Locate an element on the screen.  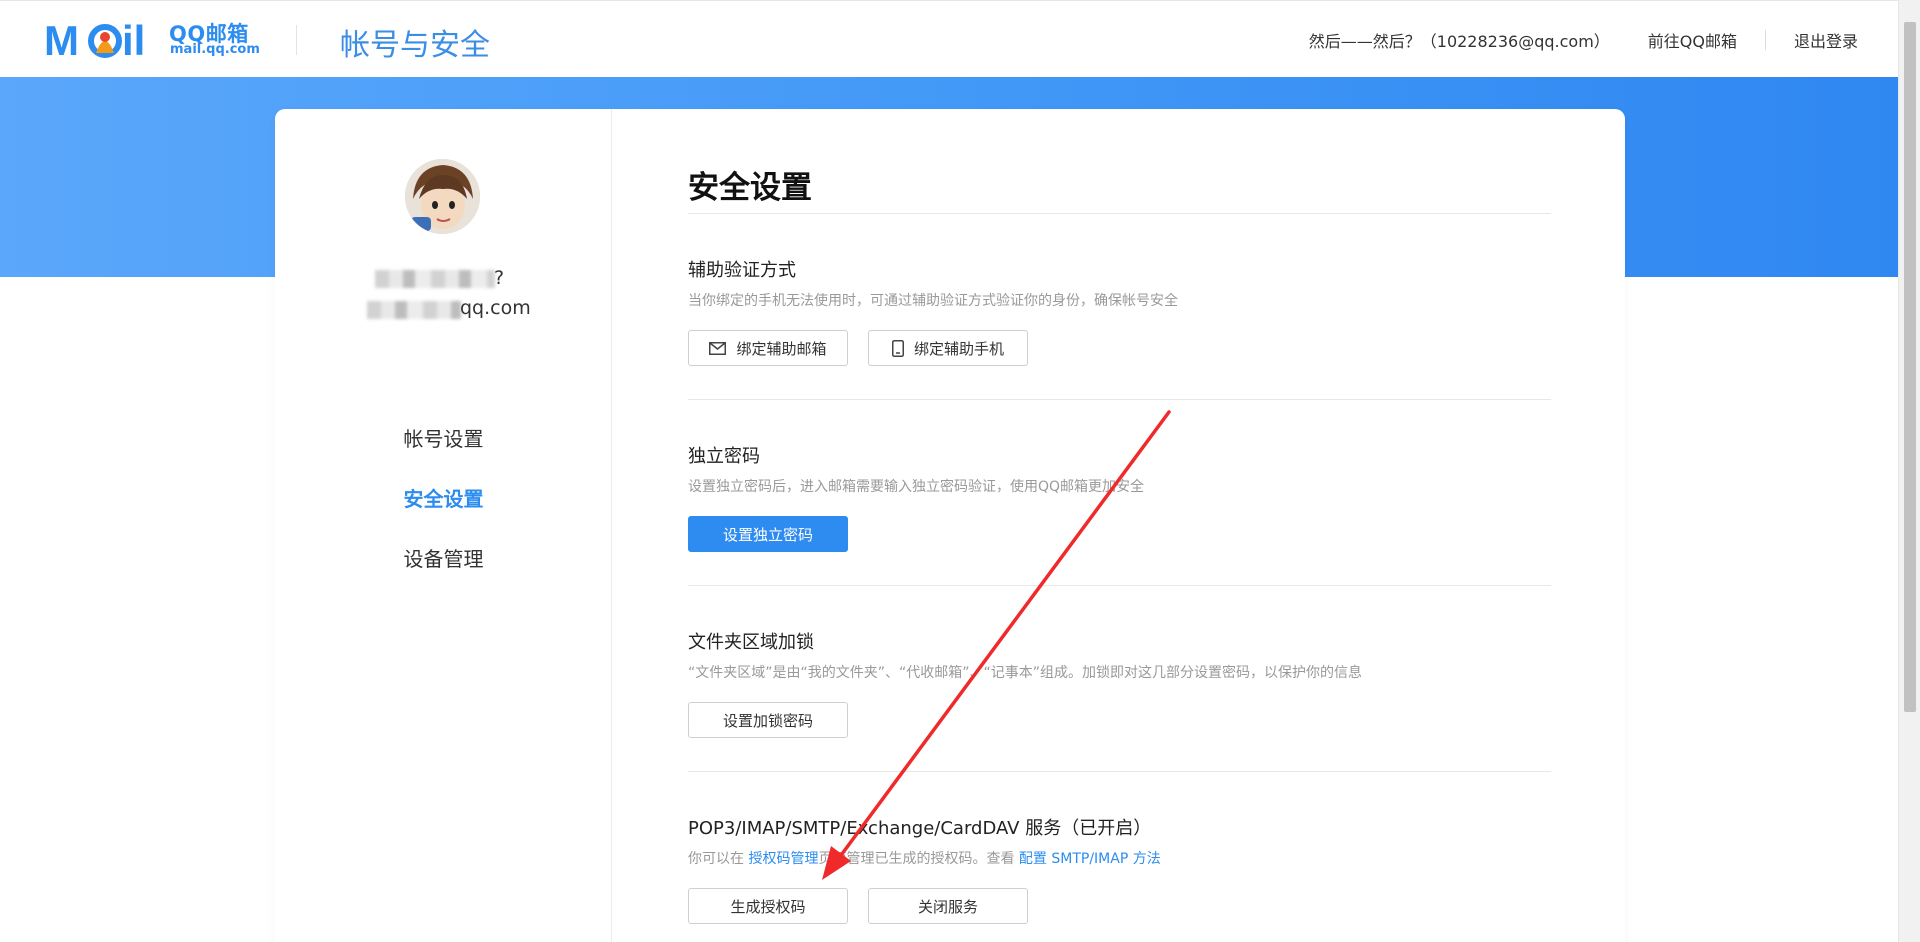
logo-domain-text: mail.qq.com is located at coordinates (215, 49).